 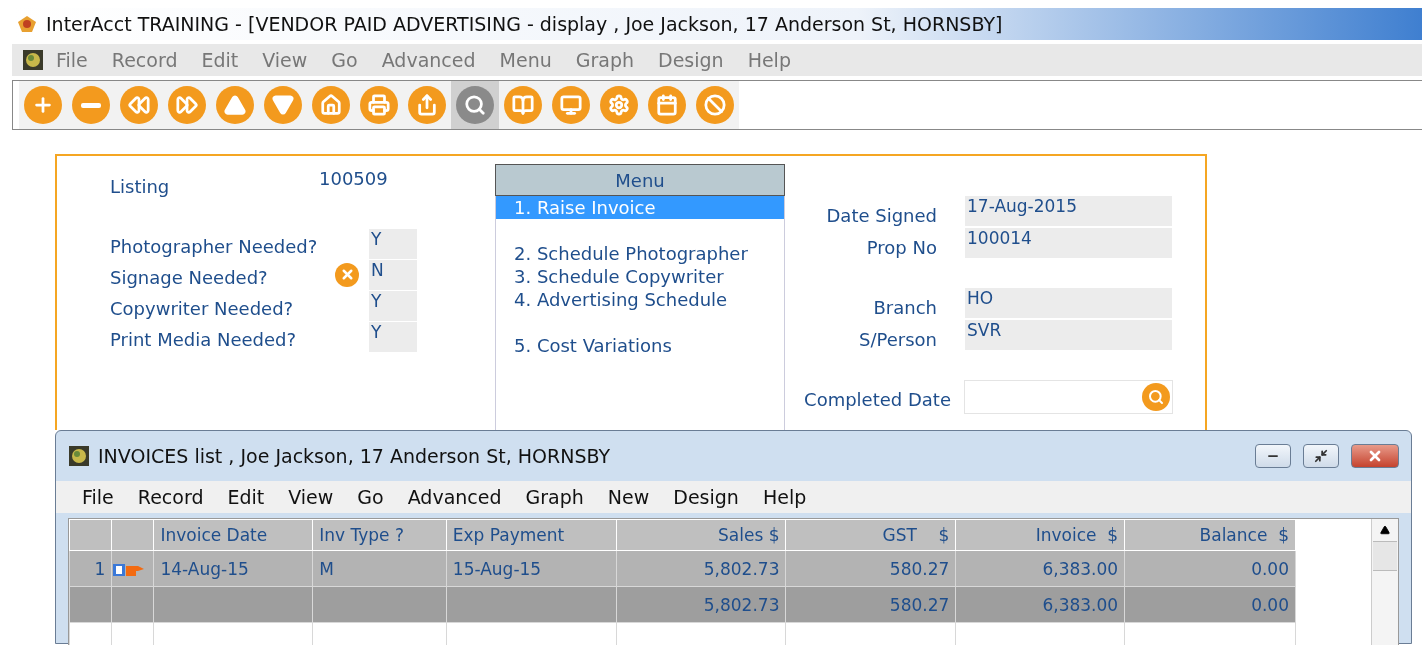 I want to click on calendar-icon, so click(x=667, y=105).